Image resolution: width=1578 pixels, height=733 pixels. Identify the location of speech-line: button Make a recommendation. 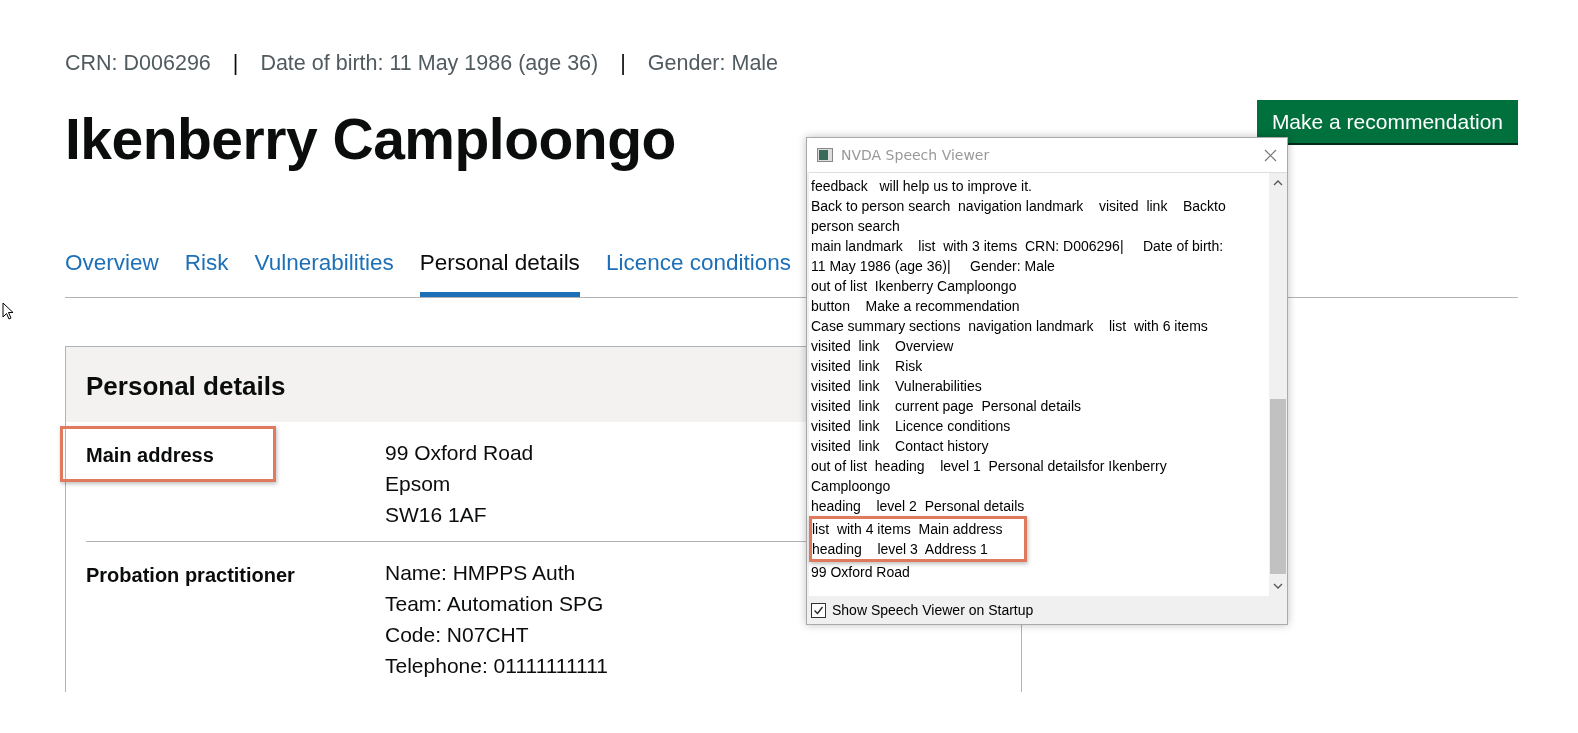
(916, 306).